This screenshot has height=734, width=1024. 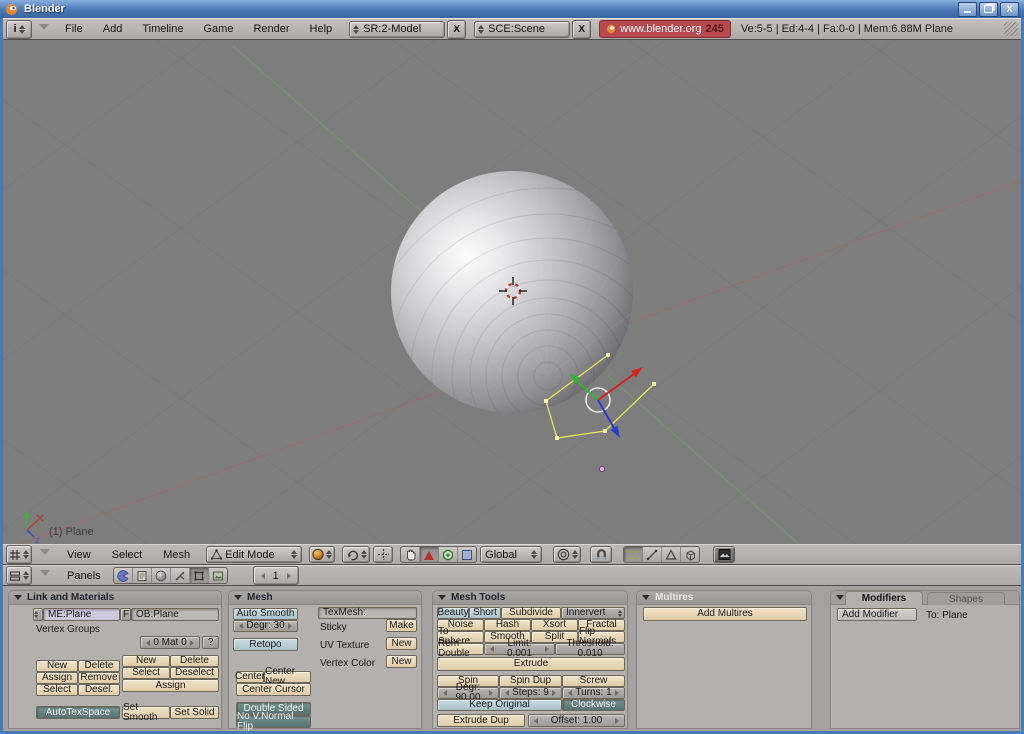 What do you see at coordinates (322, 554) in the screenshot?
I see `viewport-shading-dropdown` at bounding box center [322, 554].